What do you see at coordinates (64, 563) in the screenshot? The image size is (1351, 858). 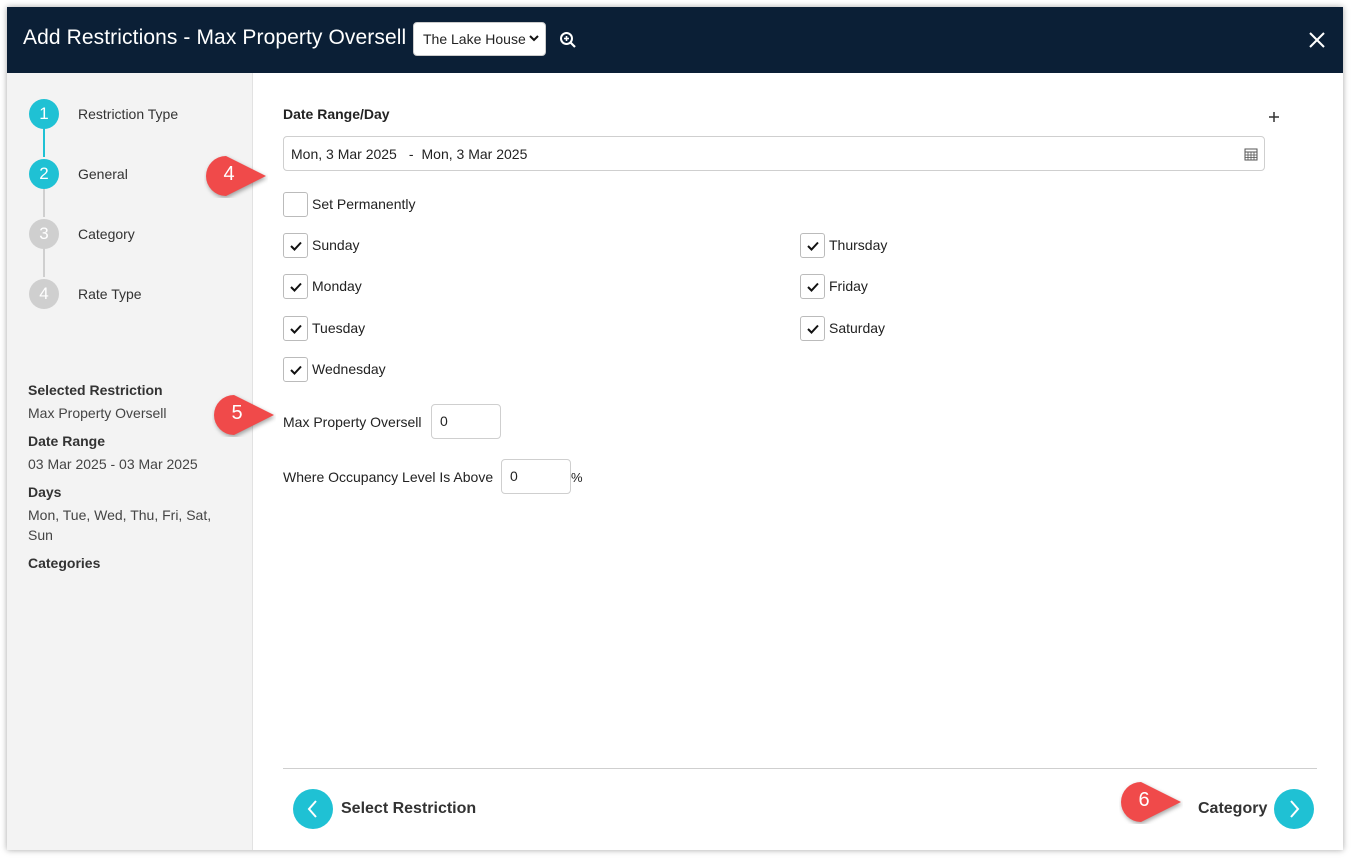 I see `categories-heading: Categories` at bounding box center [64, 563].